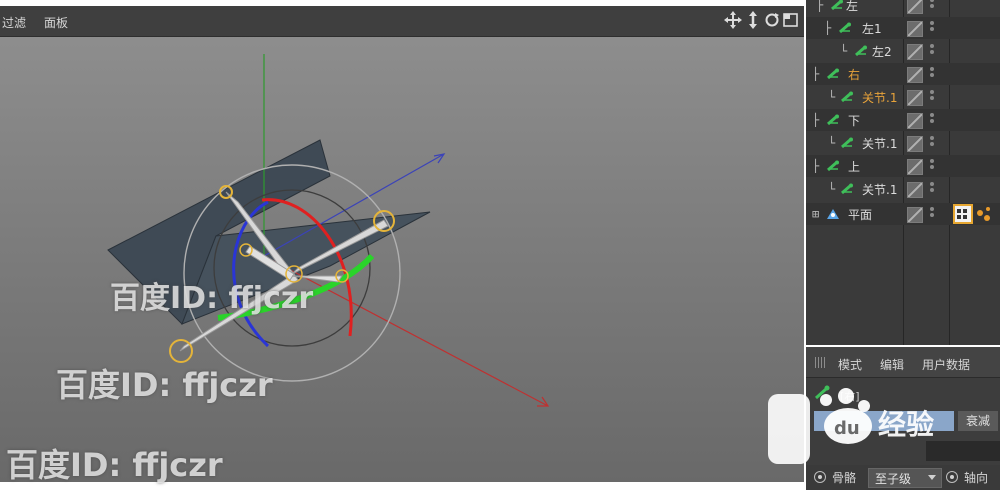 The image size is (1000, 490). I want to click on mode-dropdown: 至子级, so click(905, 478).